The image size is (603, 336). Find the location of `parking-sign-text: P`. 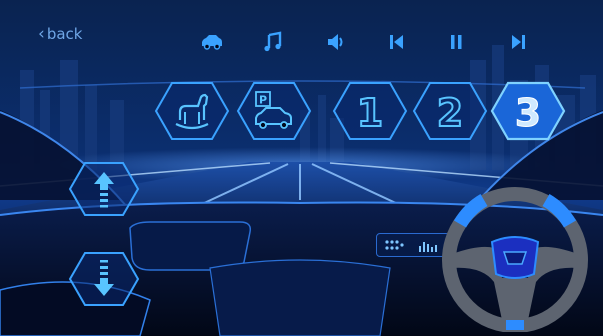

parking-sign-text: P is located at coordinates (263, 100).